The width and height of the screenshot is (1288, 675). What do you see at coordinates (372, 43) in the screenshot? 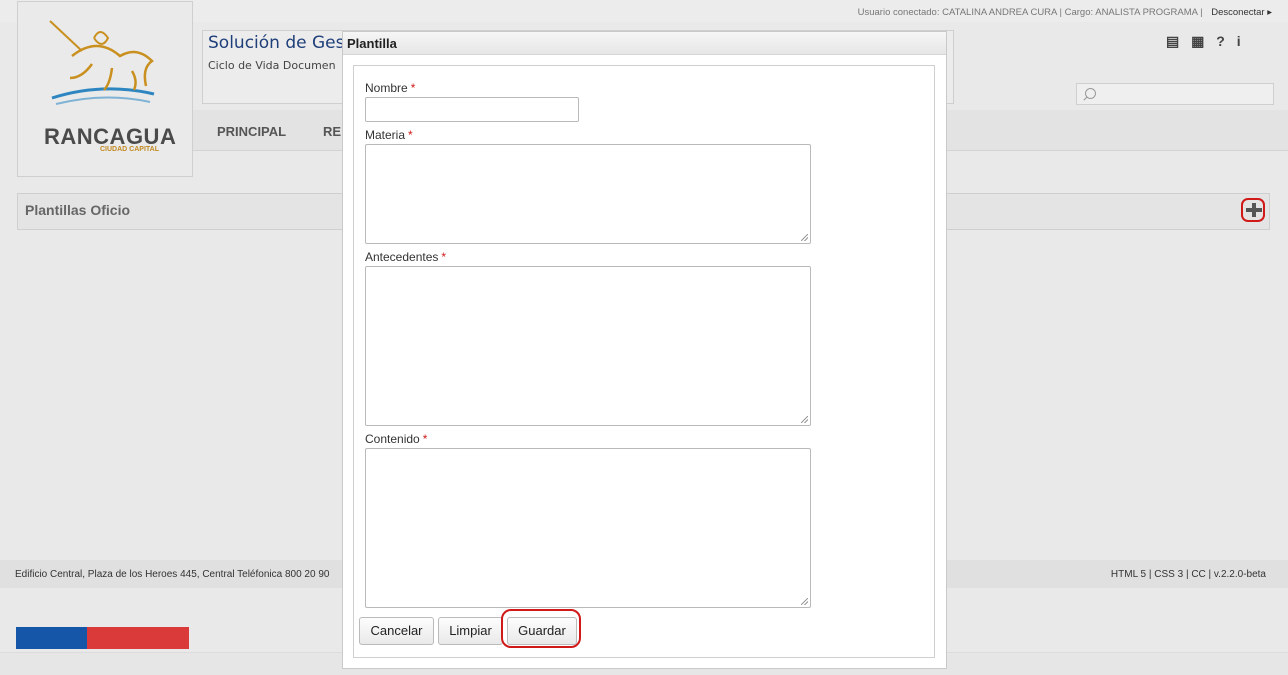
I see `dialog-title: Plantilla` at bounding box center [372, 43].